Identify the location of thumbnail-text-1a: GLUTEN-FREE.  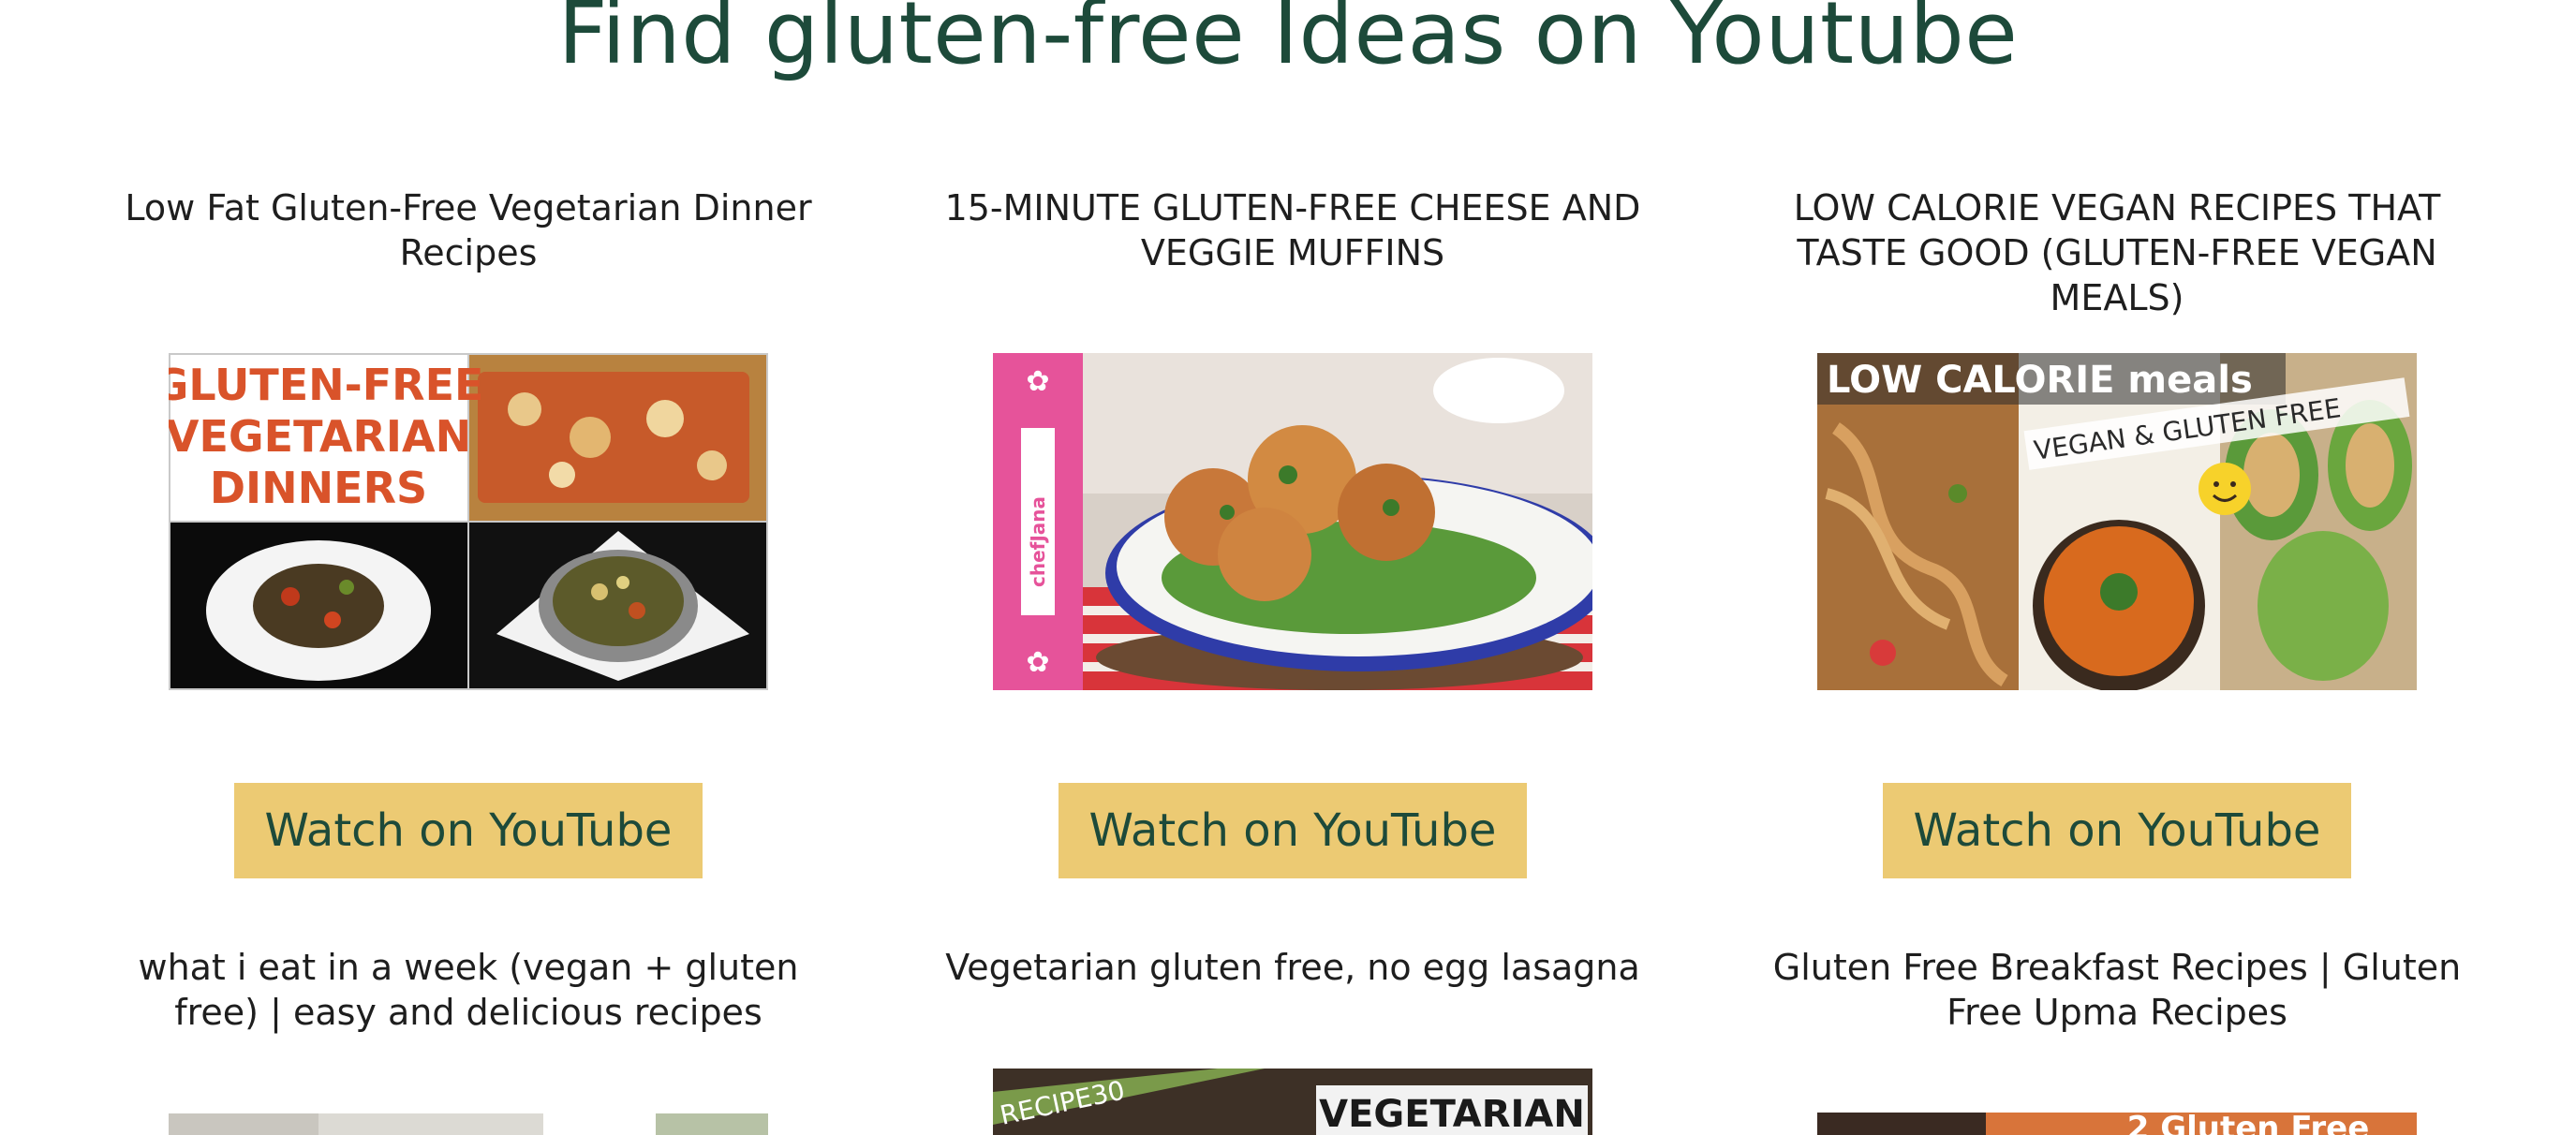
(326, 385).